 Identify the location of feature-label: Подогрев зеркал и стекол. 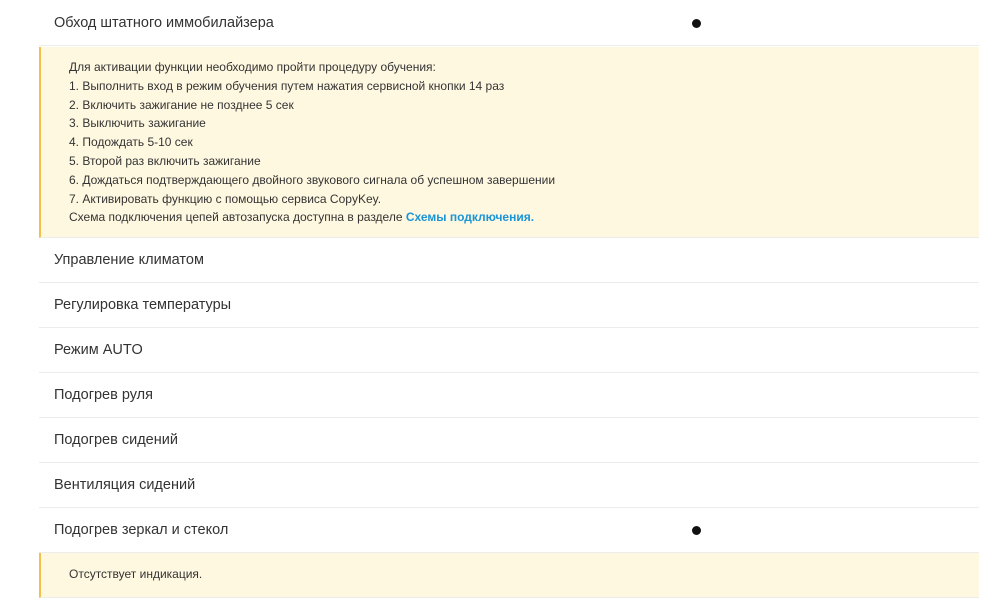
(141, 530).